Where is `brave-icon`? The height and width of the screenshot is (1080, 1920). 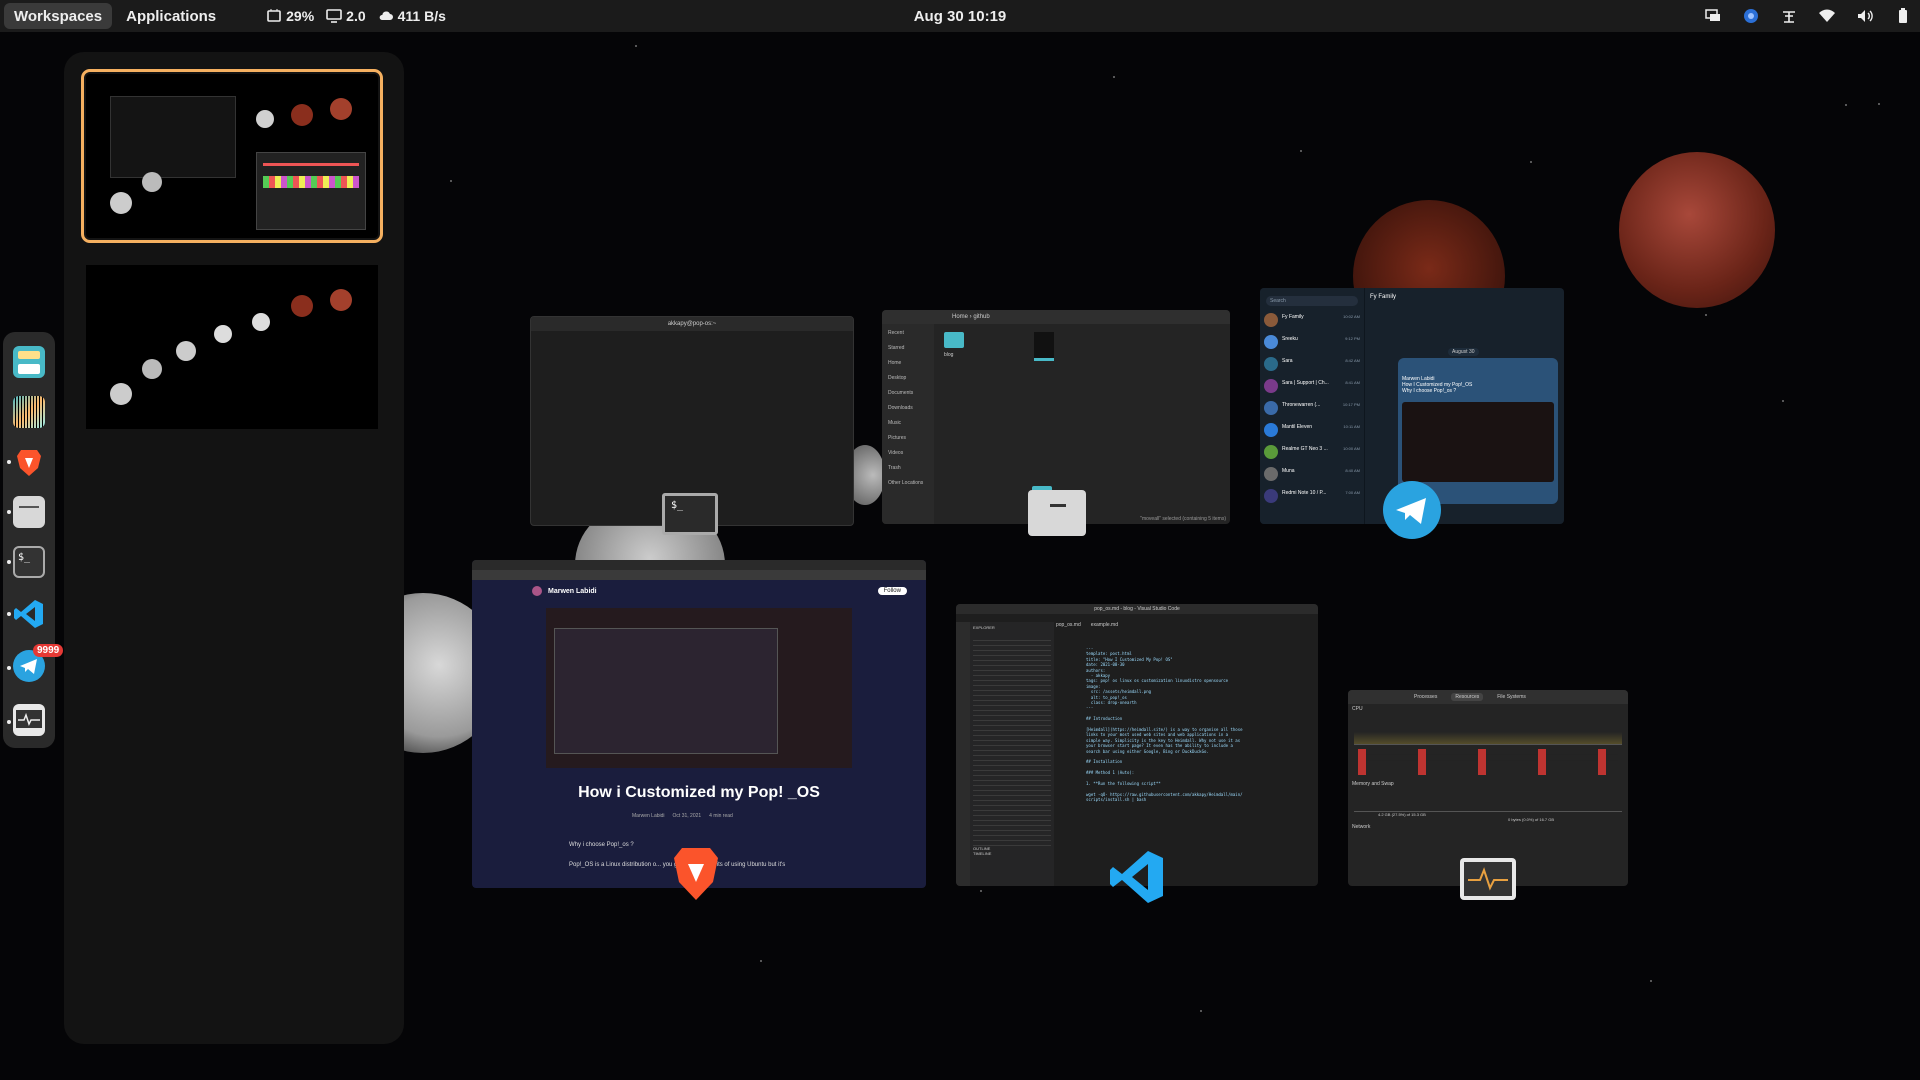
brave-icon is located at coordinates (29, 462).